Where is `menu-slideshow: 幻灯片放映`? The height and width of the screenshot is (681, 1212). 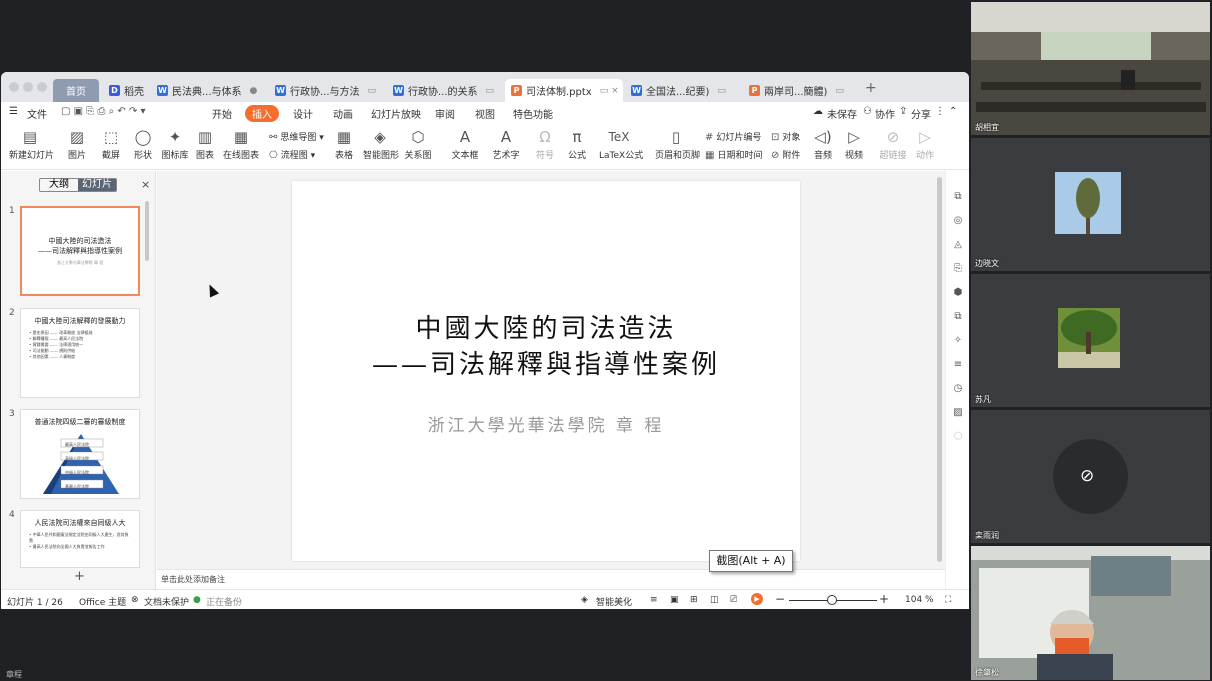 menu-slideshow: 幻灯片放映 is located at coordinates (396, 113).